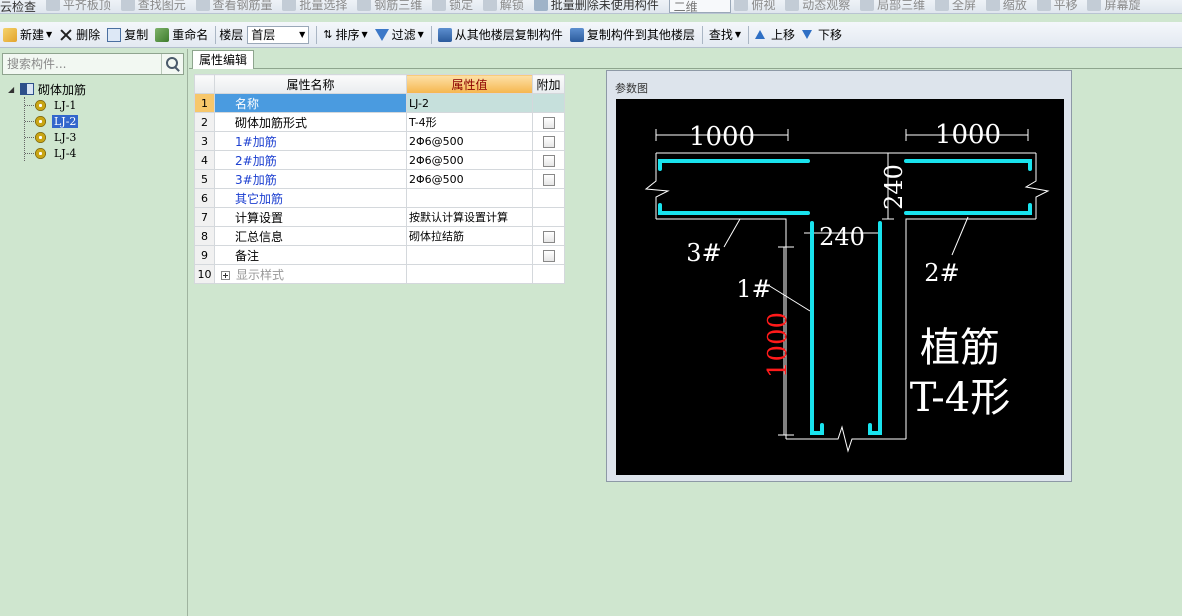 This screenshot has width=1182, height=616. Describe the element at coordinates (314, 6) in the screenshot. I see `batch-select-button: 批量选择` at that location.